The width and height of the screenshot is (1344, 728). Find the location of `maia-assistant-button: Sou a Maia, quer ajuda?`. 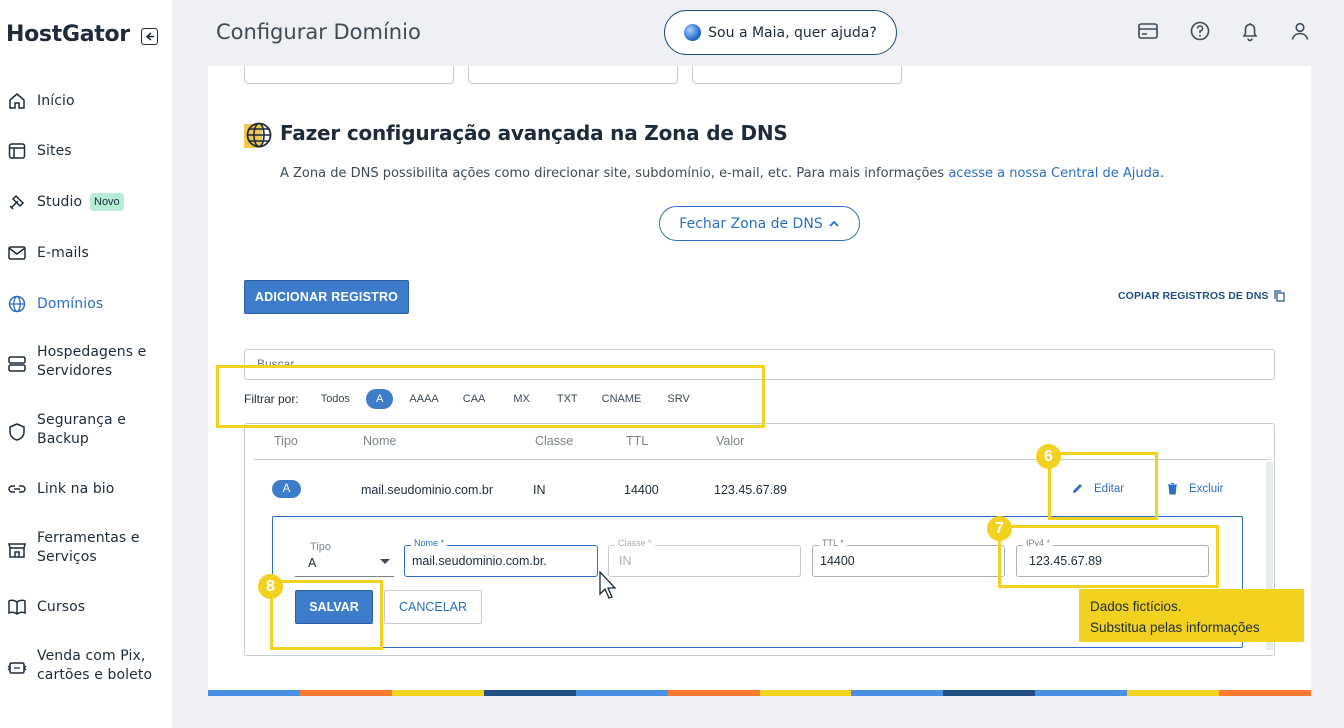

maia-assistant-button: Sou a Maia, quer ajuda? is located at coordinates (780, 32).